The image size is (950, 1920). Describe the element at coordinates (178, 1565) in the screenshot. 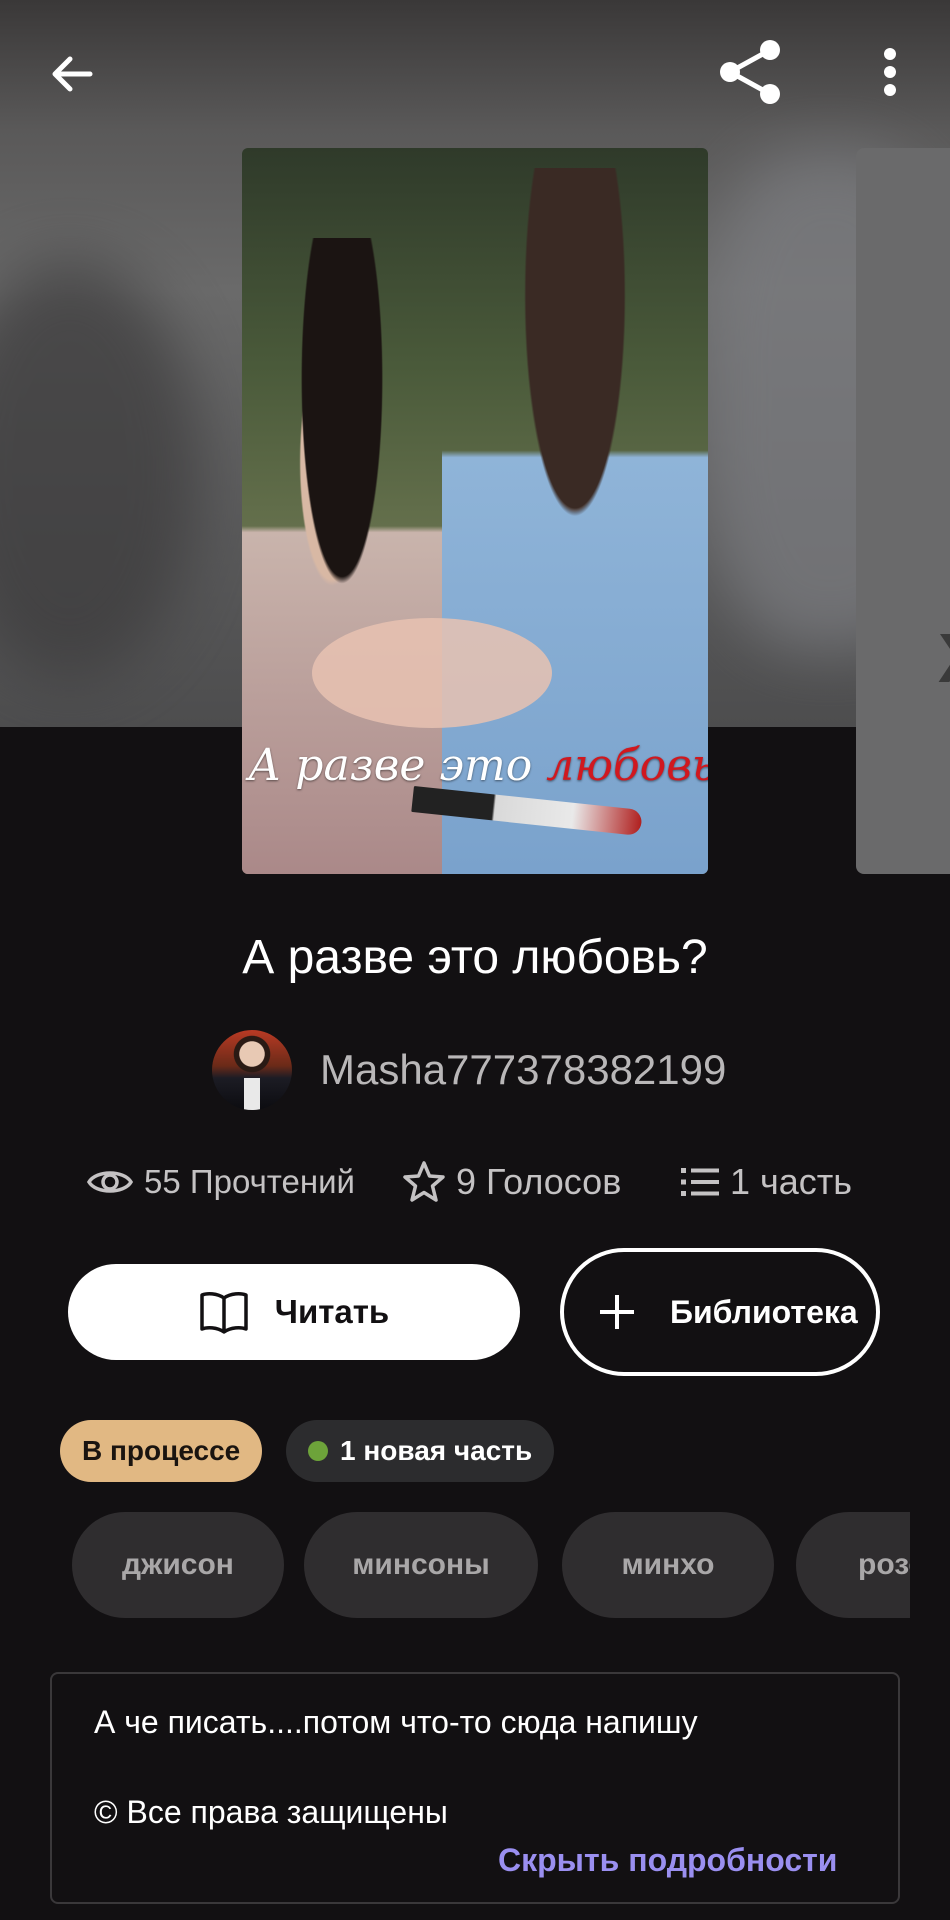

I see `tag-chip: джисон` at that location.